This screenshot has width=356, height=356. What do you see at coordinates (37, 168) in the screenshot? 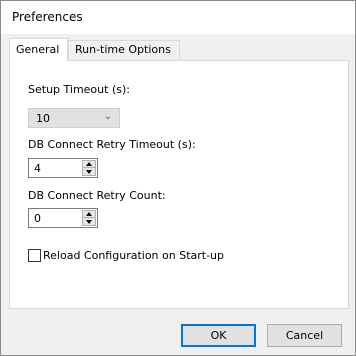
I see `db-retry-timeout-value: 4` at bounding box center [37, 168].